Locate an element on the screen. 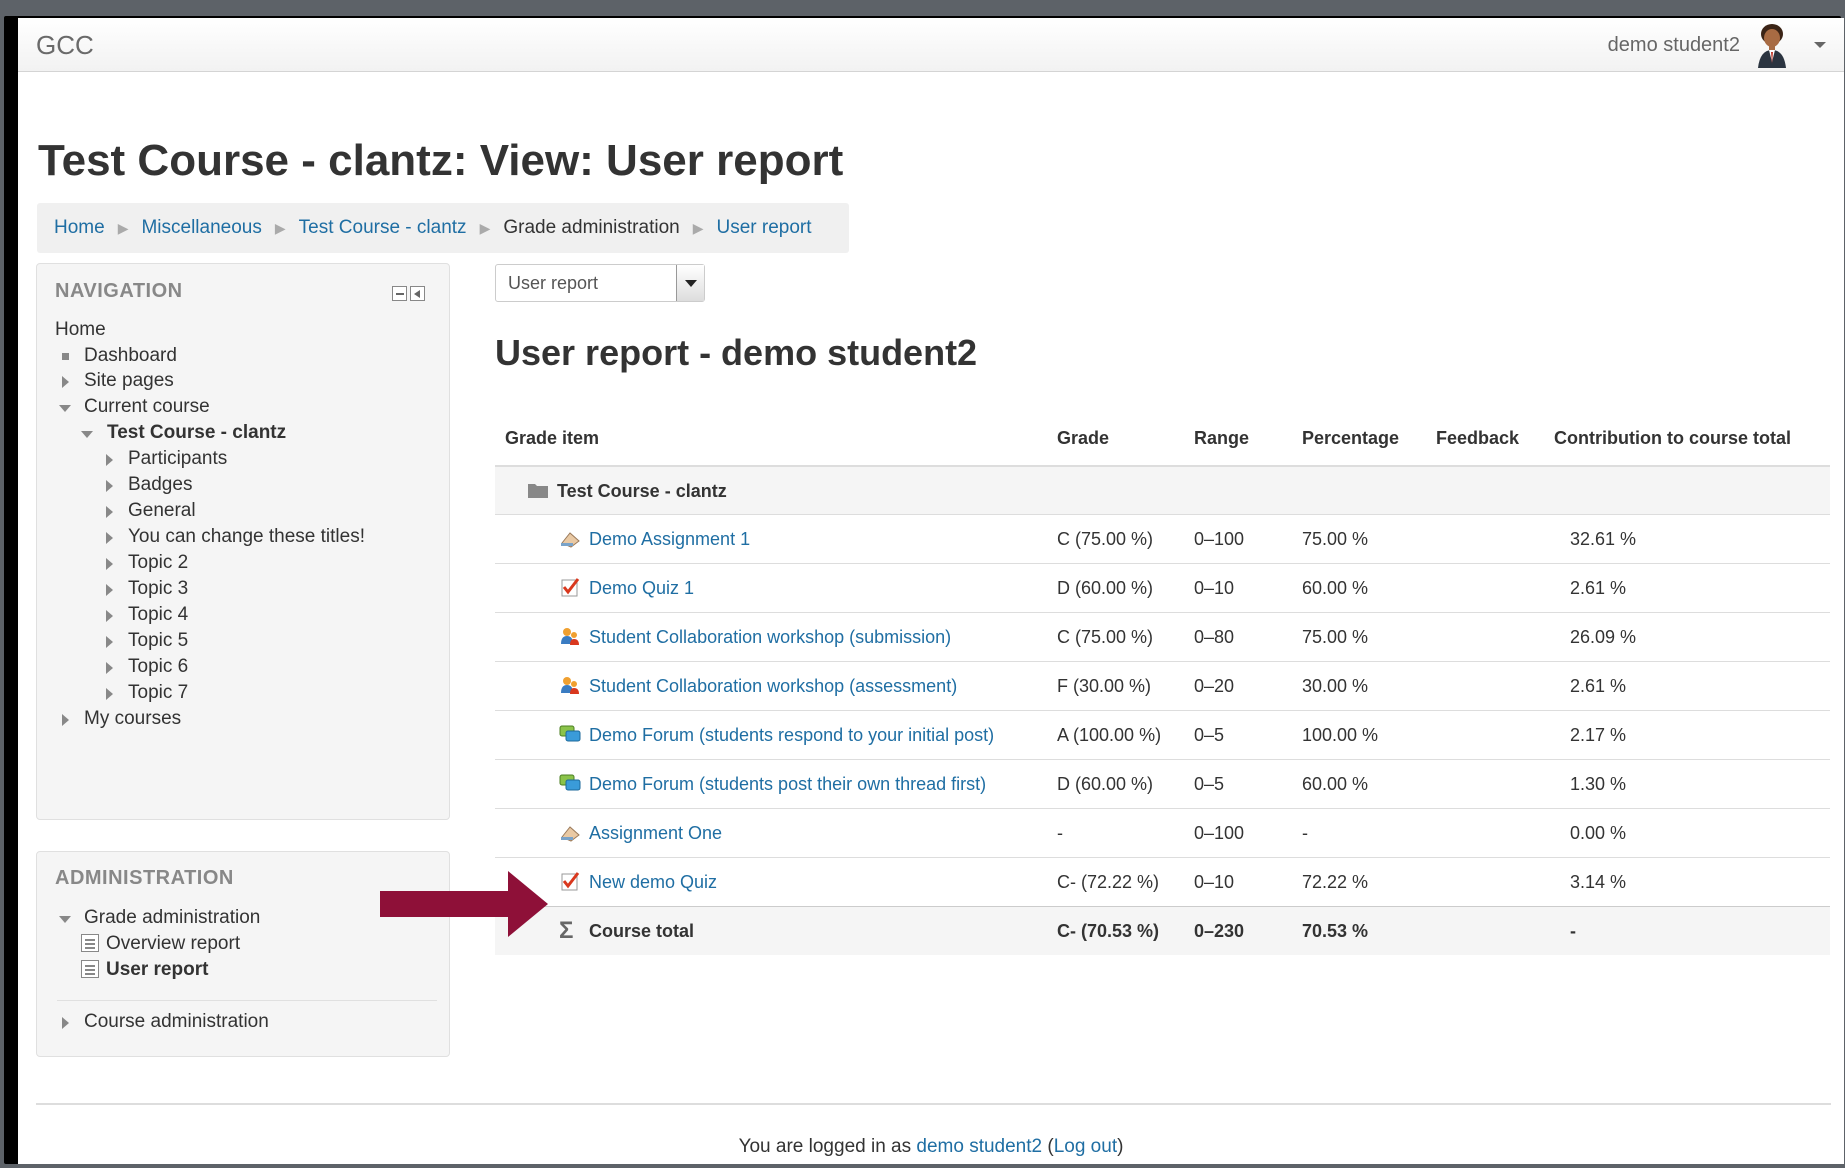  footer-user-link: demo student2 is located at coordinates (979, 1146).